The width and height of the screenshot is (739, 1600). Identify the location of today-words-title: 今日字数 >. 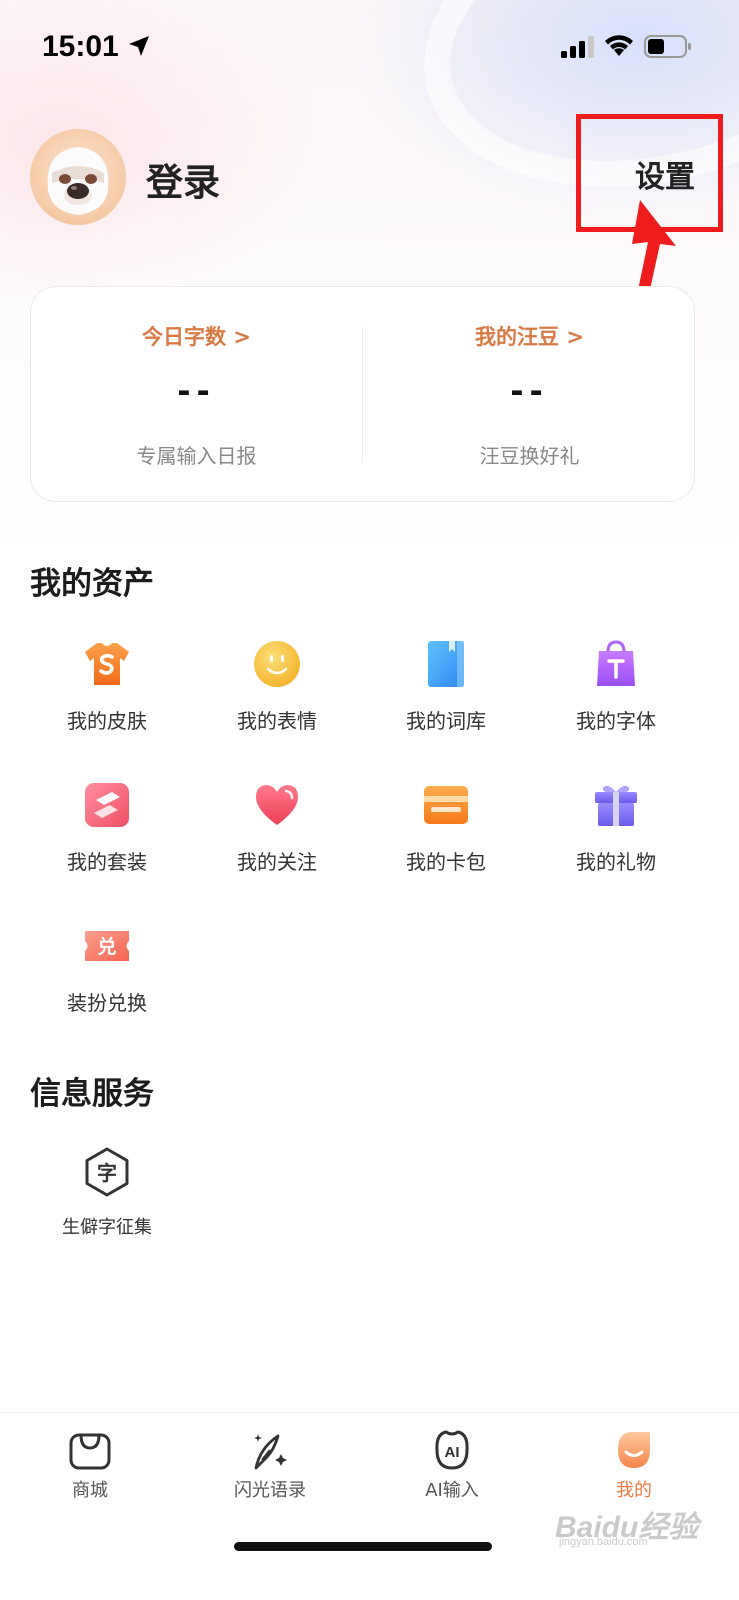
(196, 336).